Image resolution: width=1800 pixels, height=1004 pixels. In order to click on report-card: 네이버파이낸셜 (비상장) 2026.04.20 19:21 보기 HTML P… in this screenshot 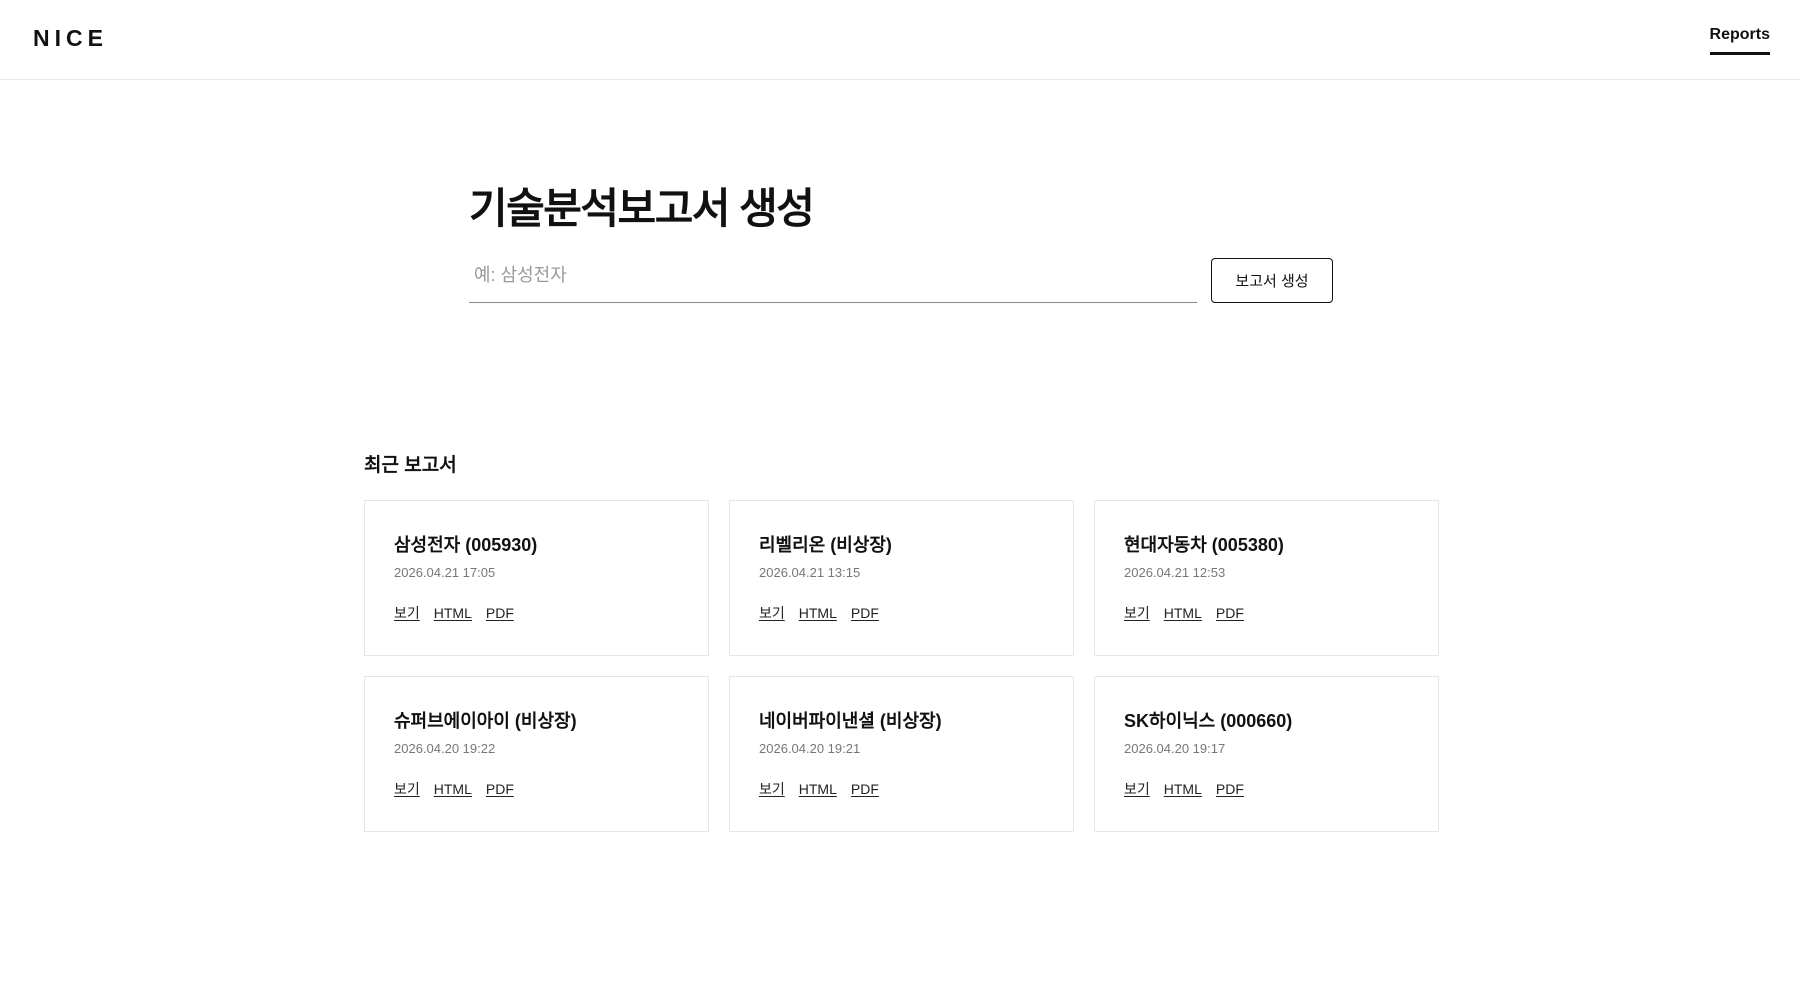, I will do `click(901, 754)`.